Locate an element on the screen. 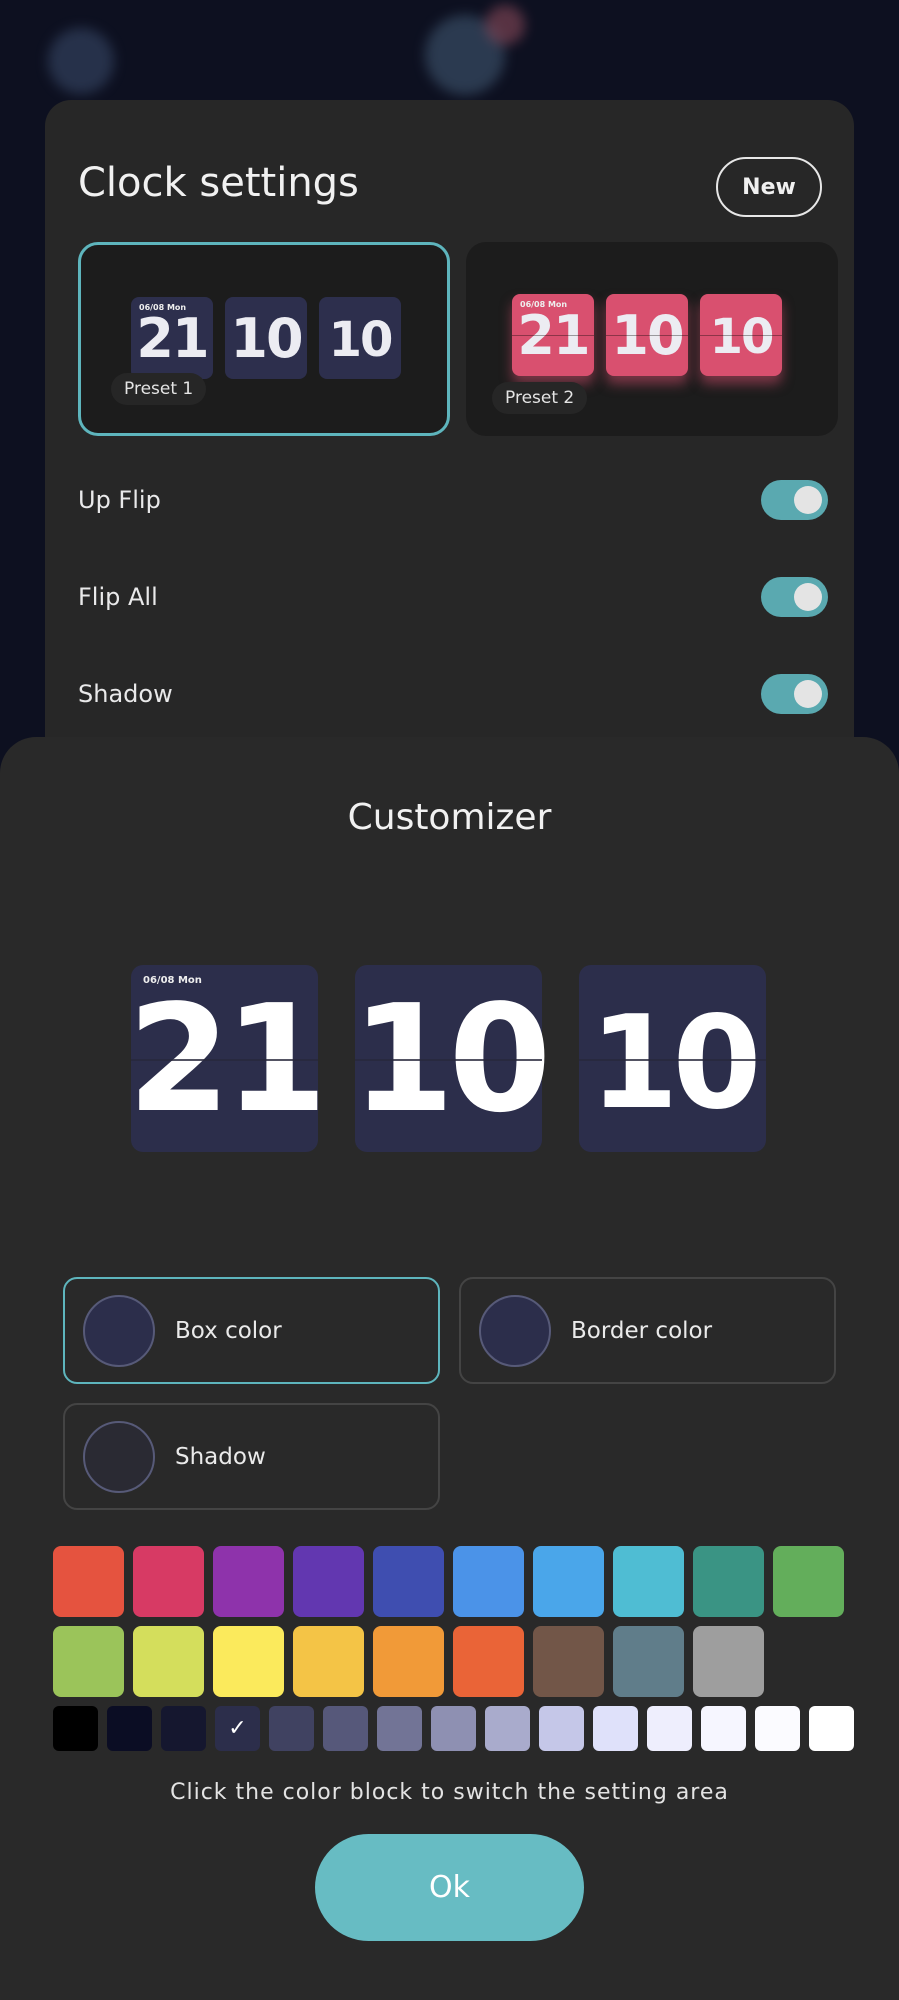  preview-minute-box: 10 is located at coordinates (451, 1058).